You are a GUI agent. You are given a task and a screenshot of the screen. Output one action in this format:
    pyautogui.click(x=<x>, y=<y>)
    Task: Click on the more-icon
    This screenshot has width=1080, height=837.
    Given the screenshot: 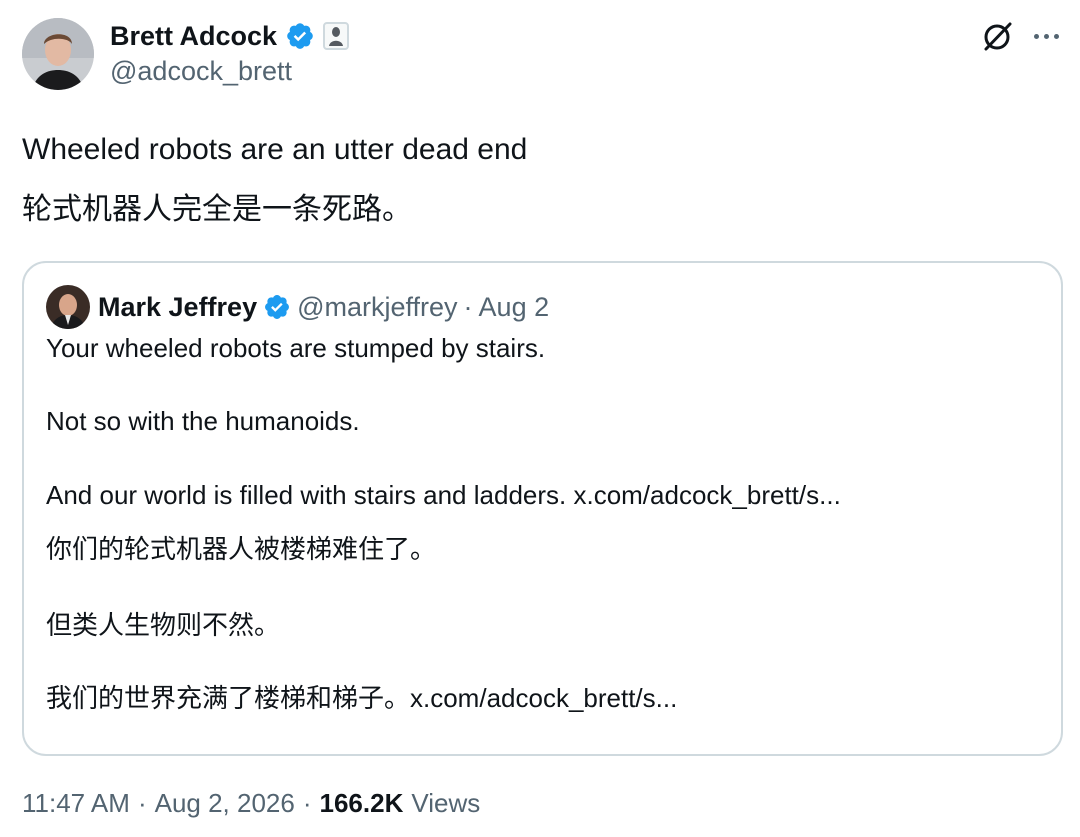 What is the action you would take?
    pyautogui.click(x=1046, y=36)
    